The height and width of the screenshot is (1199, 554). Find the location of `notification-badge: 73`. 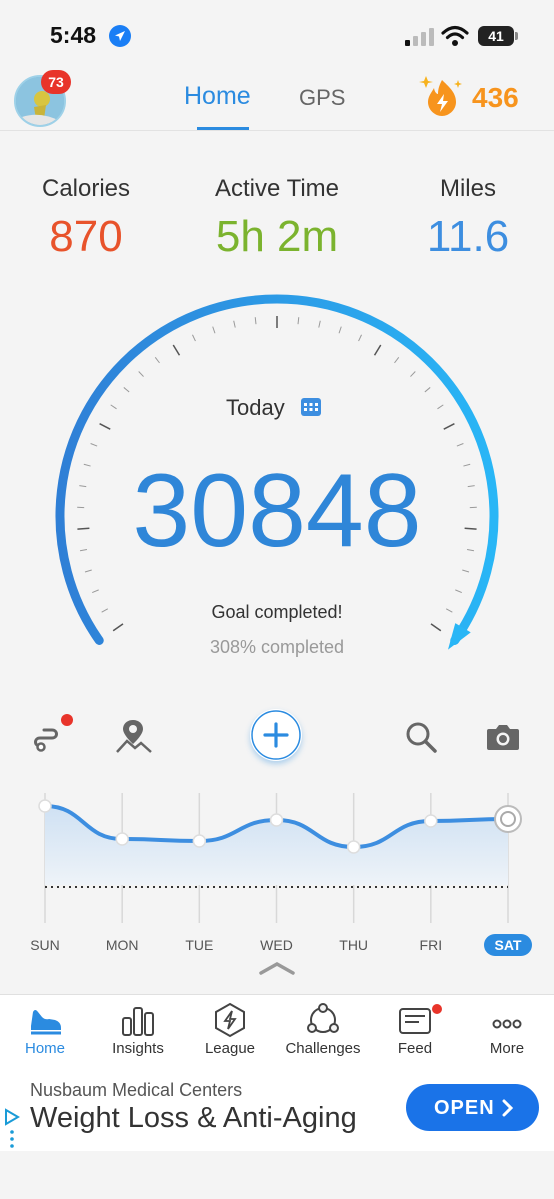

notification-badge: 73 is located at coordinates (56, 82).